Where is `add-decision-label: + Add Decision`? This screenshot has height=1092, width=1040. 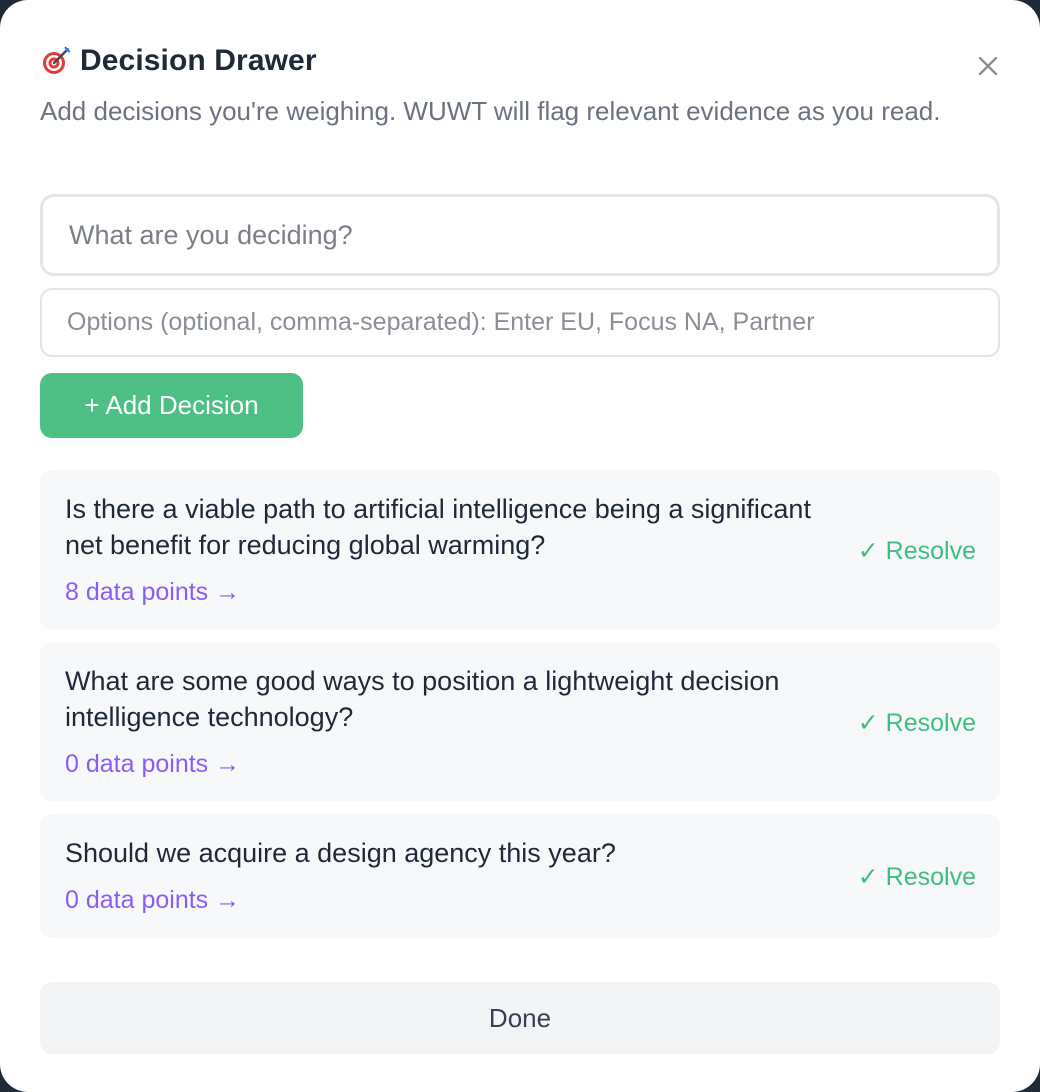
add-decision-label: + Add Decision is located at coordinates (171, 405).